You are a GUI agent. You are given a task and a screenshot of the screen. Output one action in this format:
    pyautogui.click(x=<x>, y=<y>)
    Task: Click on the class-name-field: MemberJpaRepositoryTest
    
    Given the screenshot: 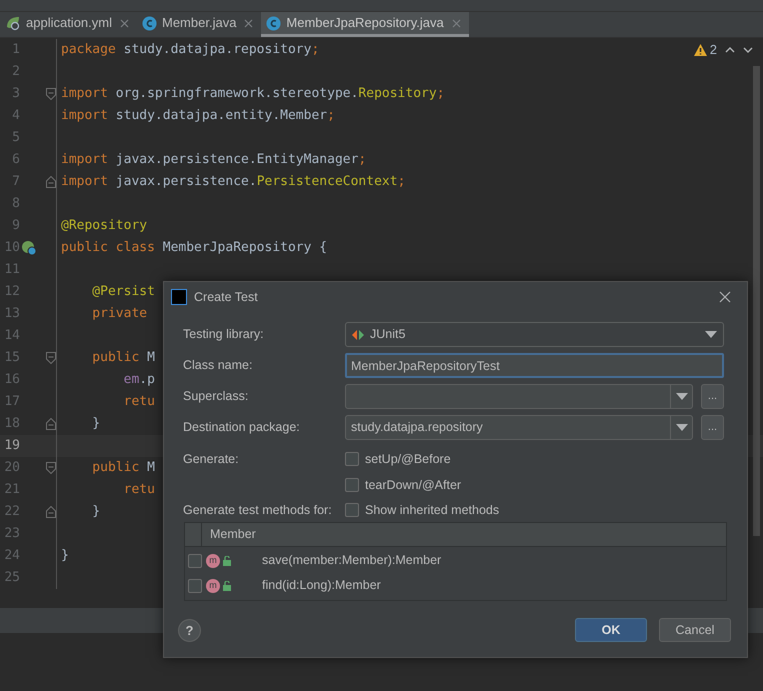 What is the action you would take?
    pyautogui.click(x=534, y=365)
    